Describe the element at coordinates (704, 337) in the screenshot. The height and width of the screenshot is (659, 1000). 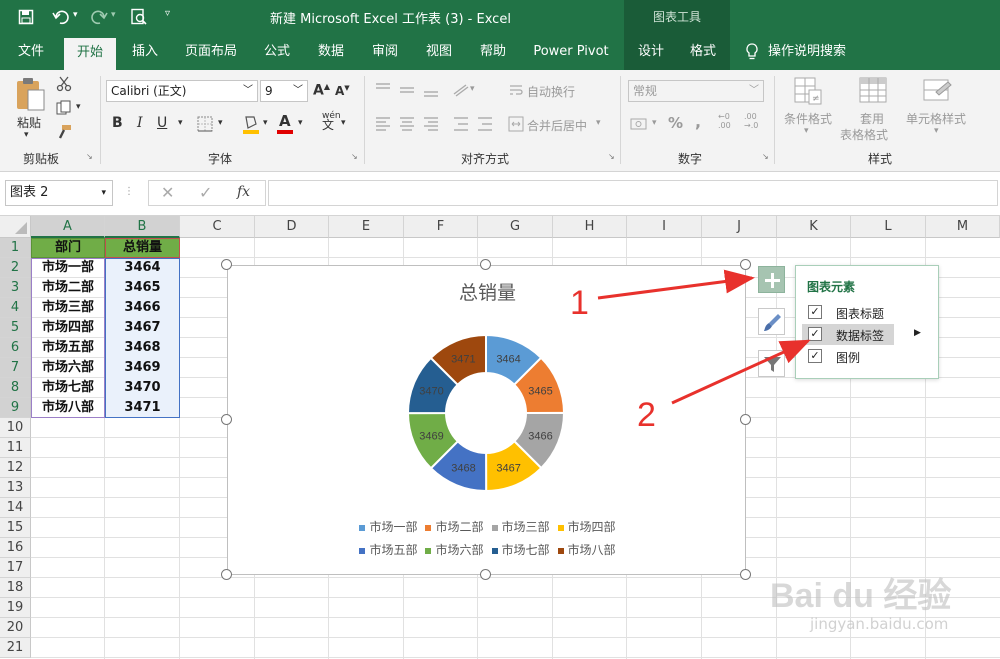
I see `annotation-arrows` at that location.